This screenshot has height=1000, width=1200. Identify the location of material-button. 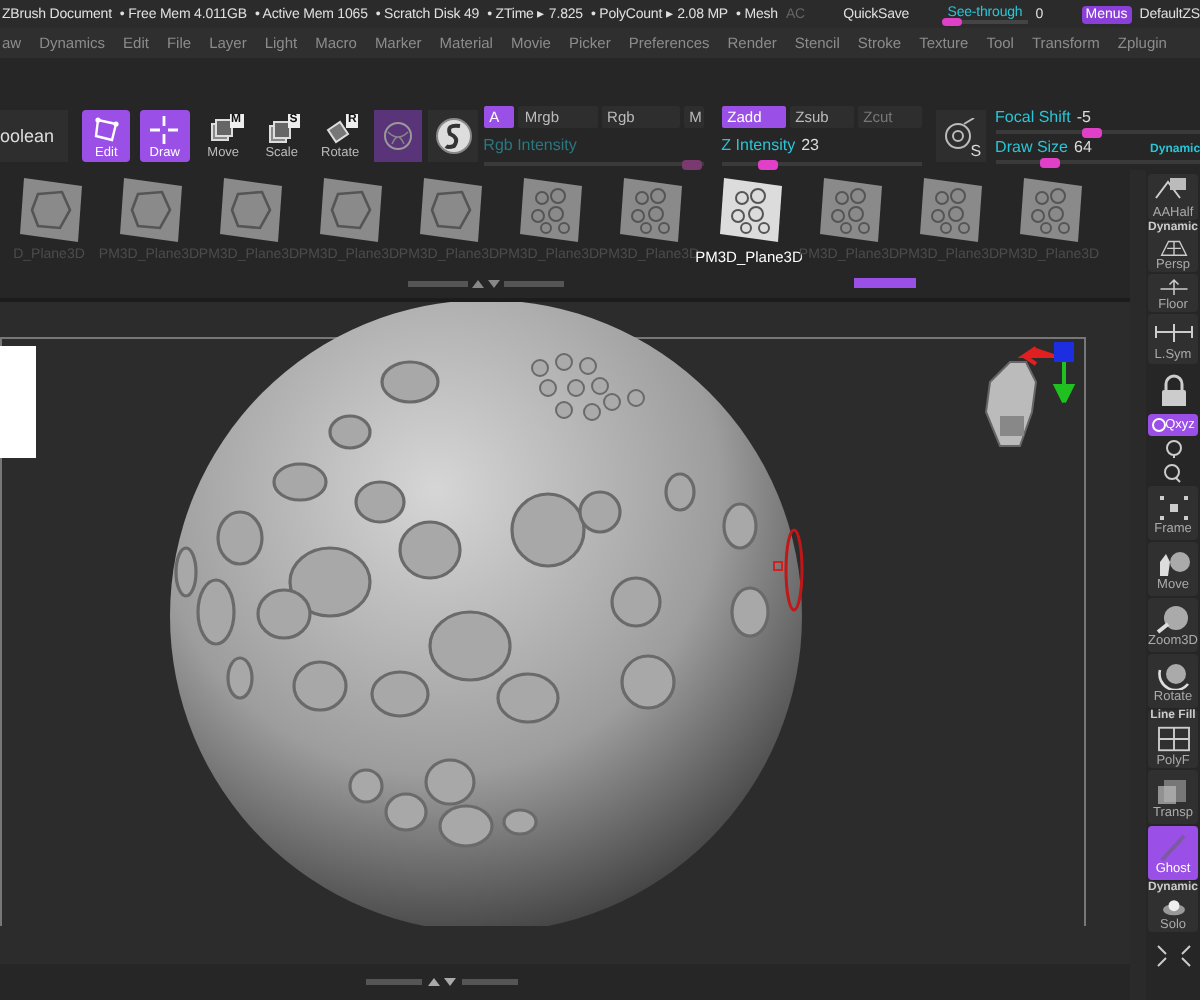
(398, 136).